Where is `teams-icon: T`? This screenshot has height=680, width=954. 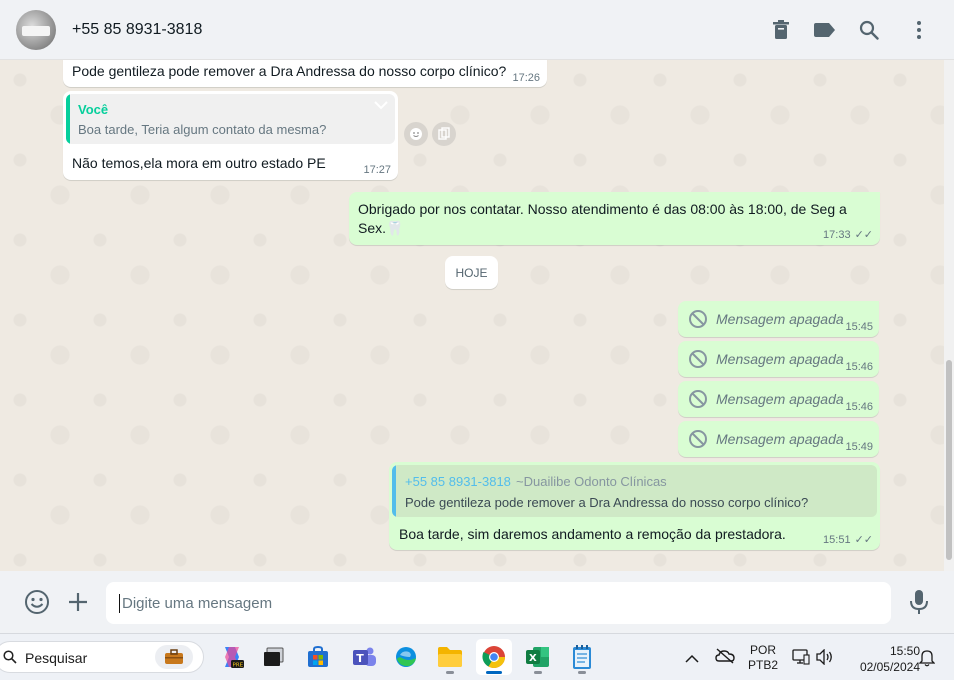
teams-icon: T is located at coordinates (364, 657).